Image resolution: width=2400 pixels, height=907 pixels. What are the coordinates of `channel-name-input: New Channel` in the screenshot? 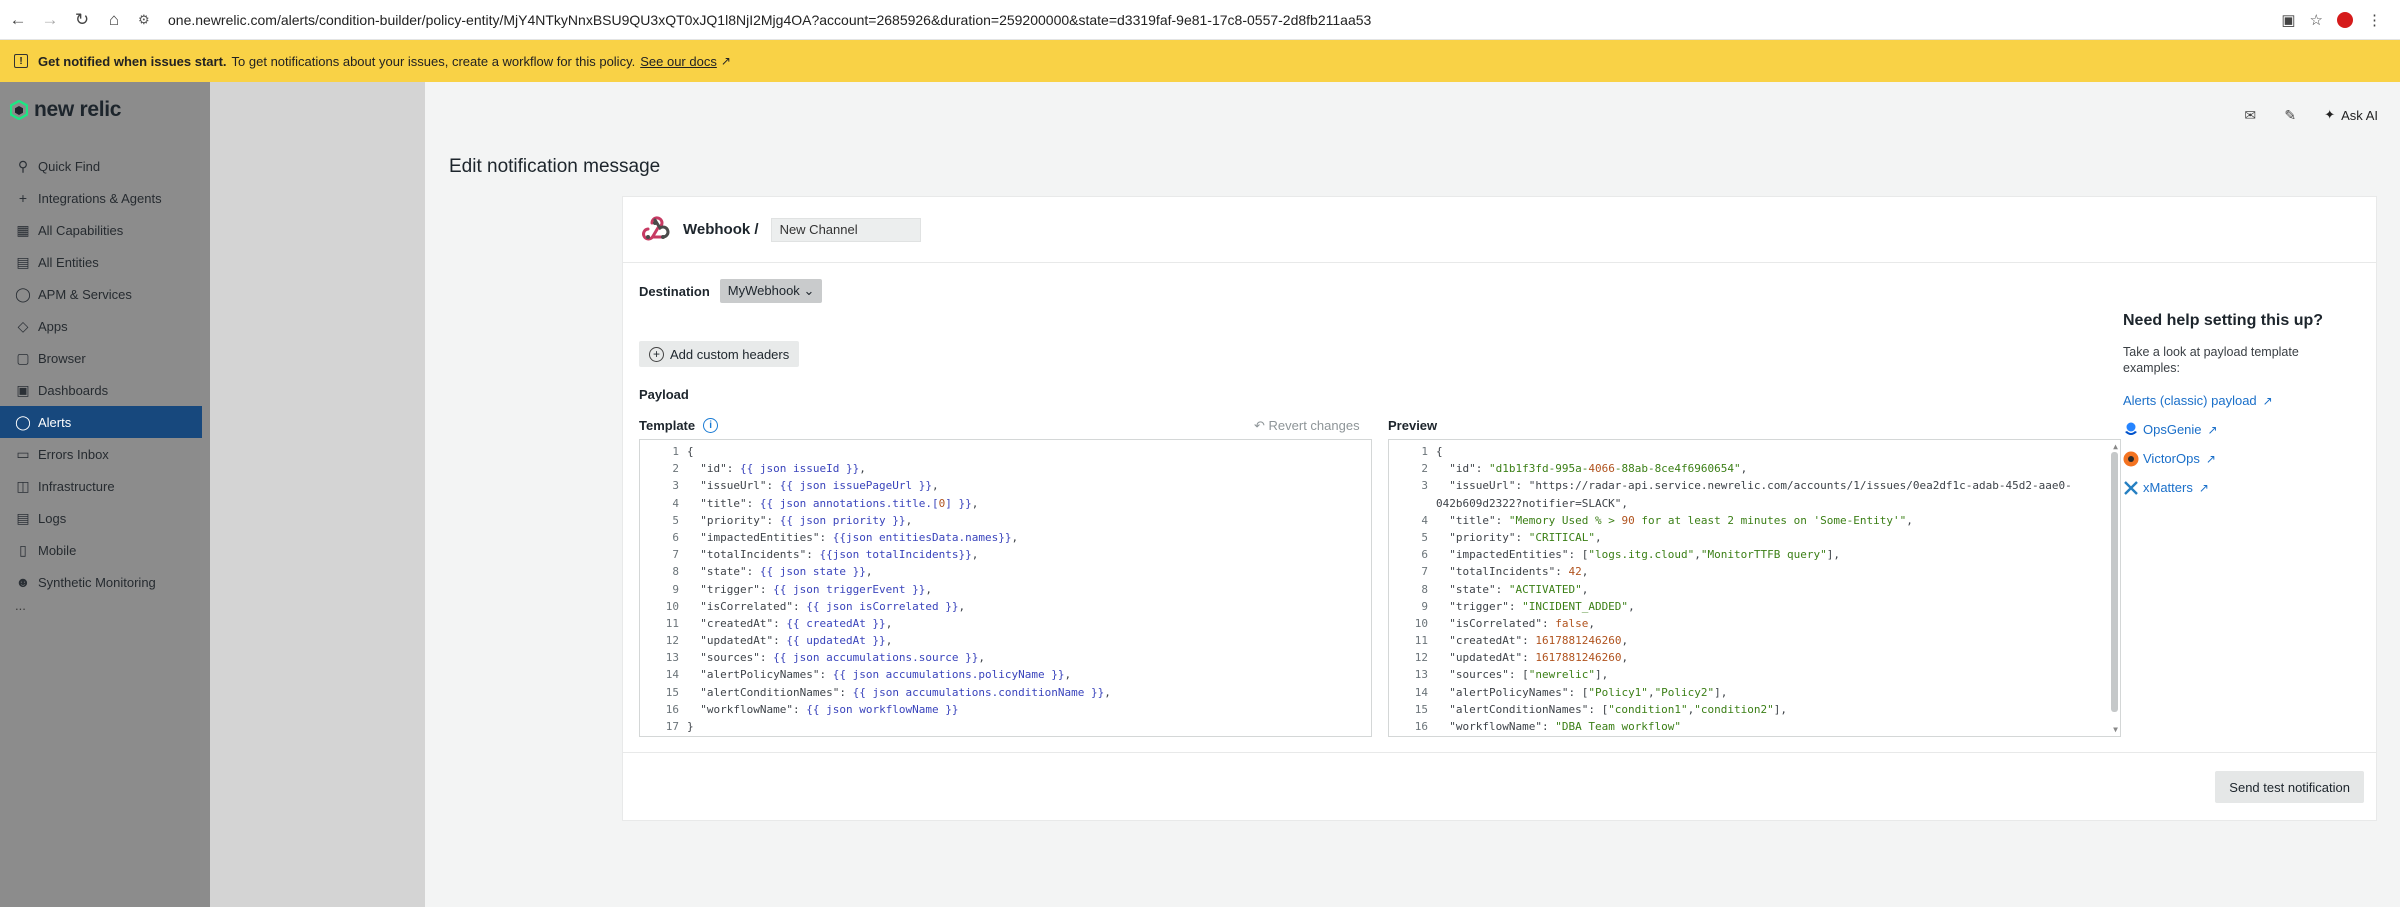 It's located at (845, 229).